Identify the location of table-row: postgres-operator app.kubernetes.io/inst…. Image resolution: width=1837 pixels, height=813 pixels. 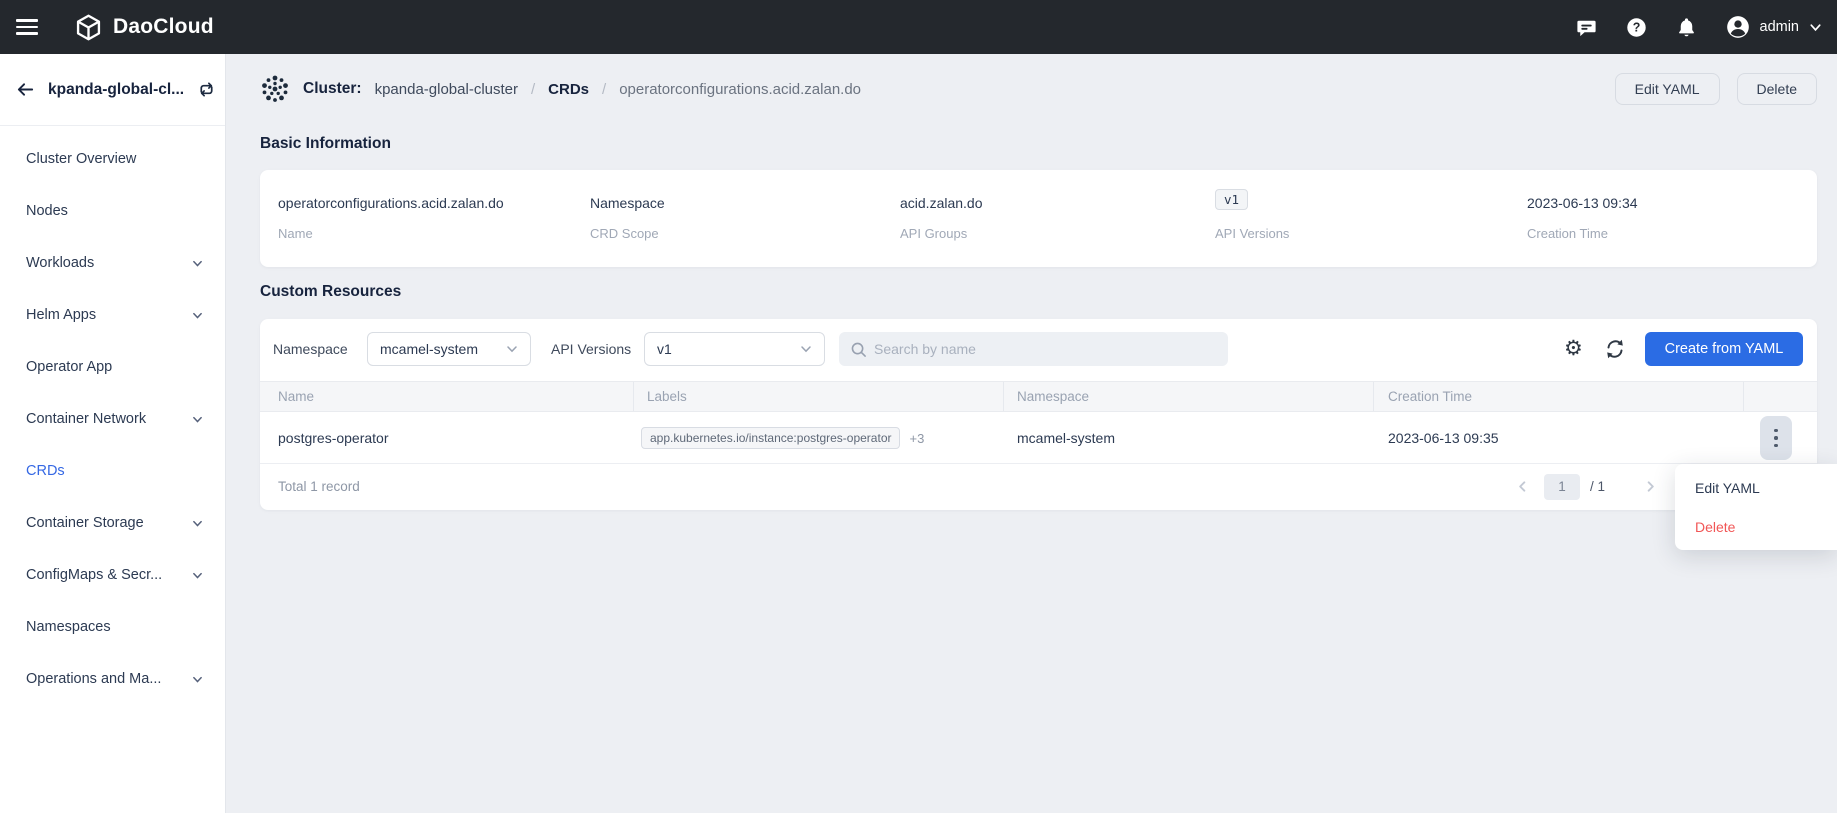
(1038, 438).